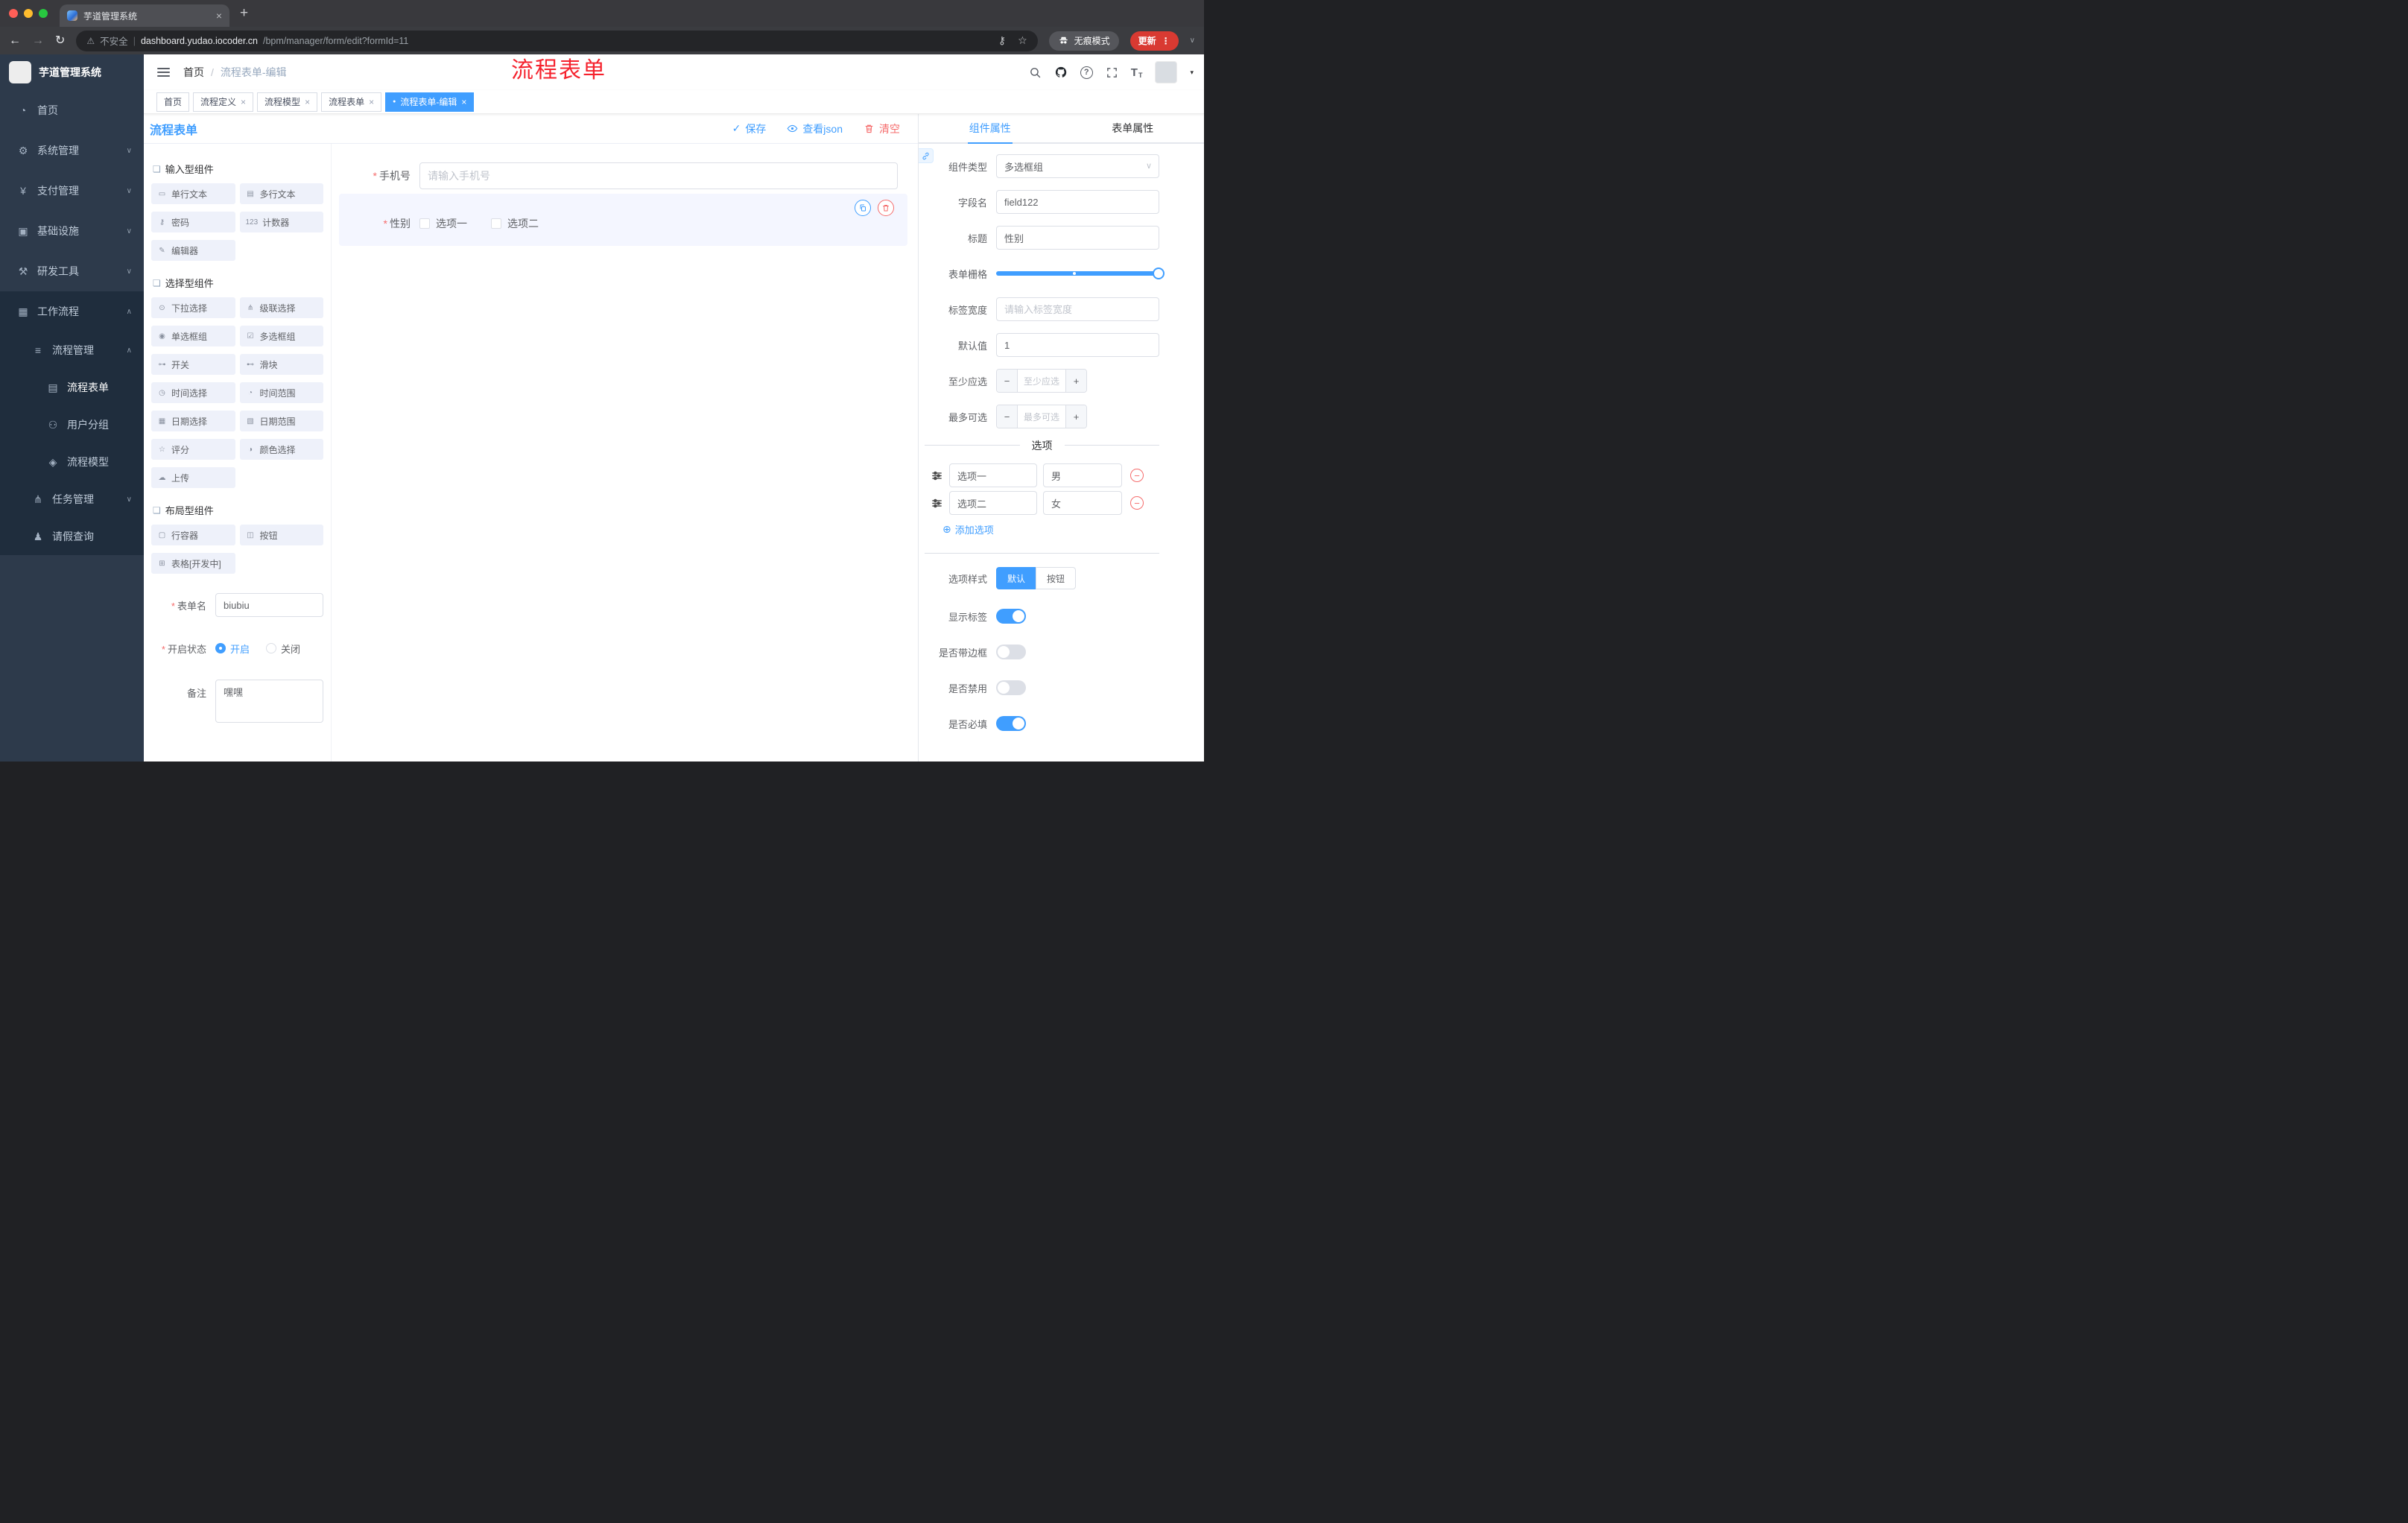  I want to click on default-value-input, so click(1077, 345).